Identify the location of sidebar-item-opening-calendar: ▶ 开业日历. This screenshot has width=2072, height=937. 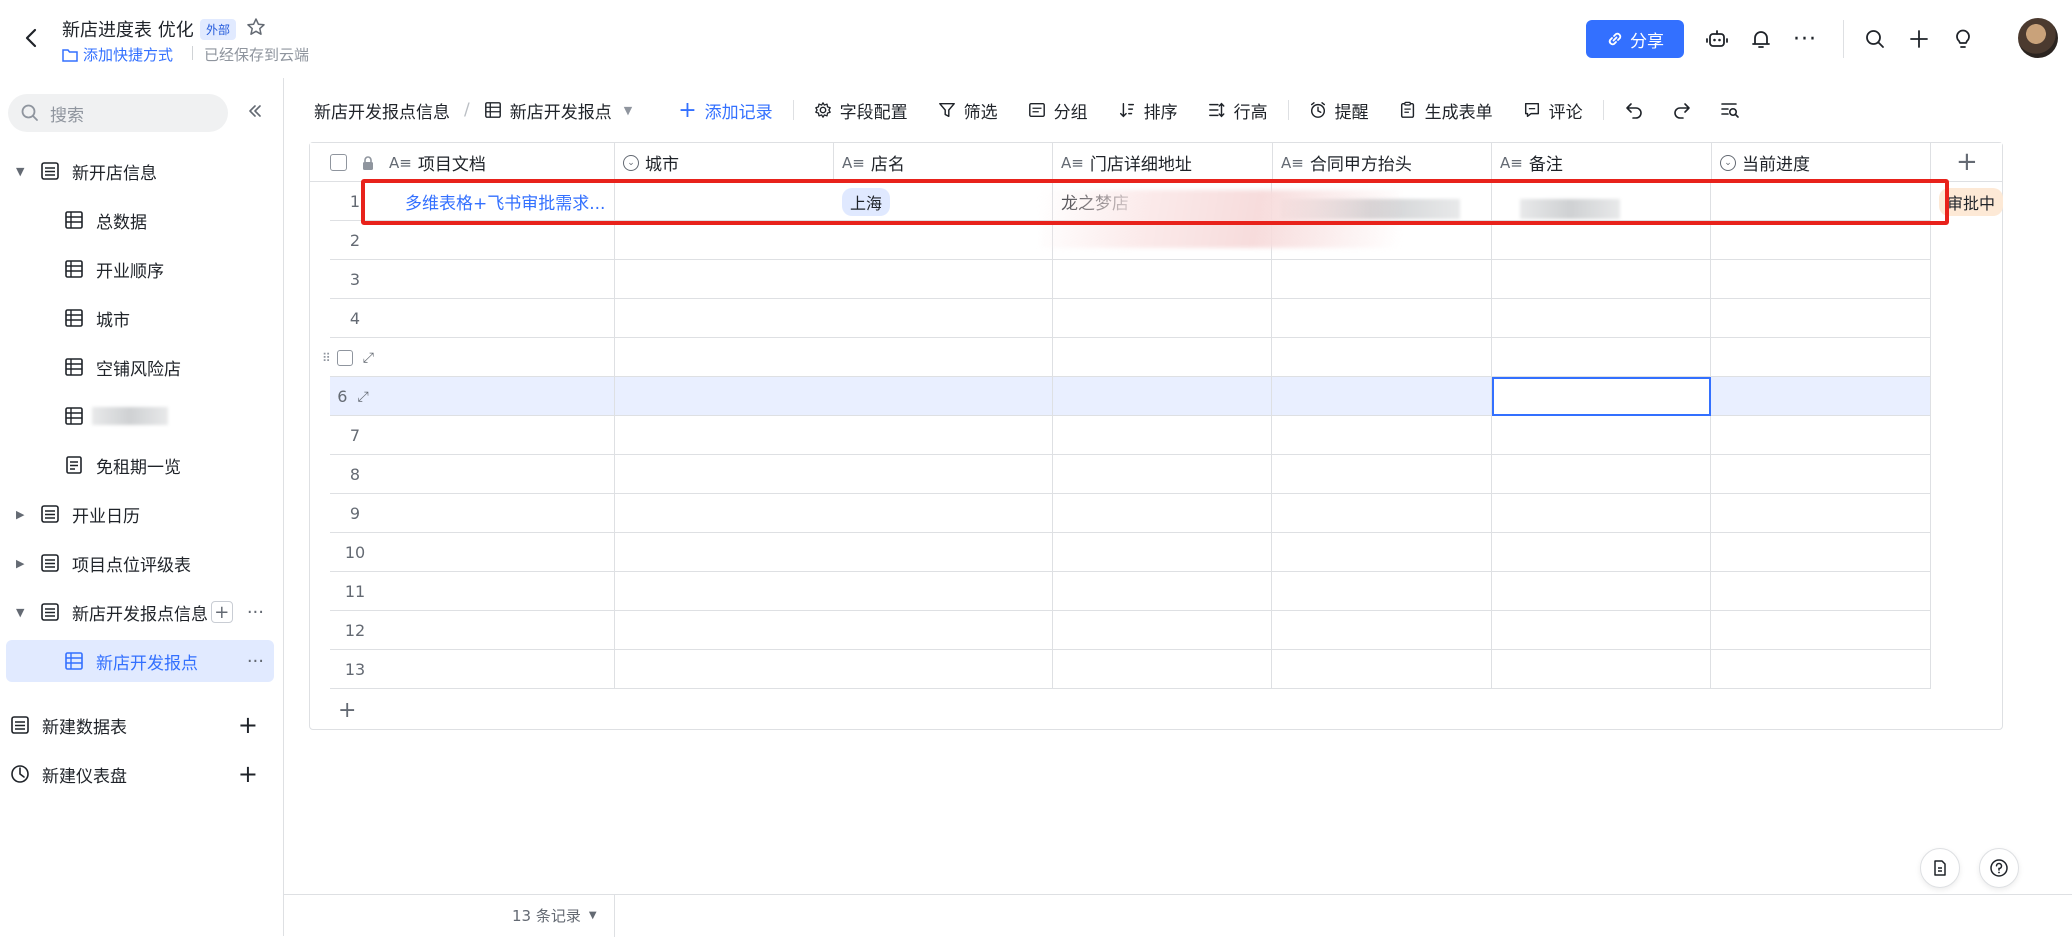
(140, 514).